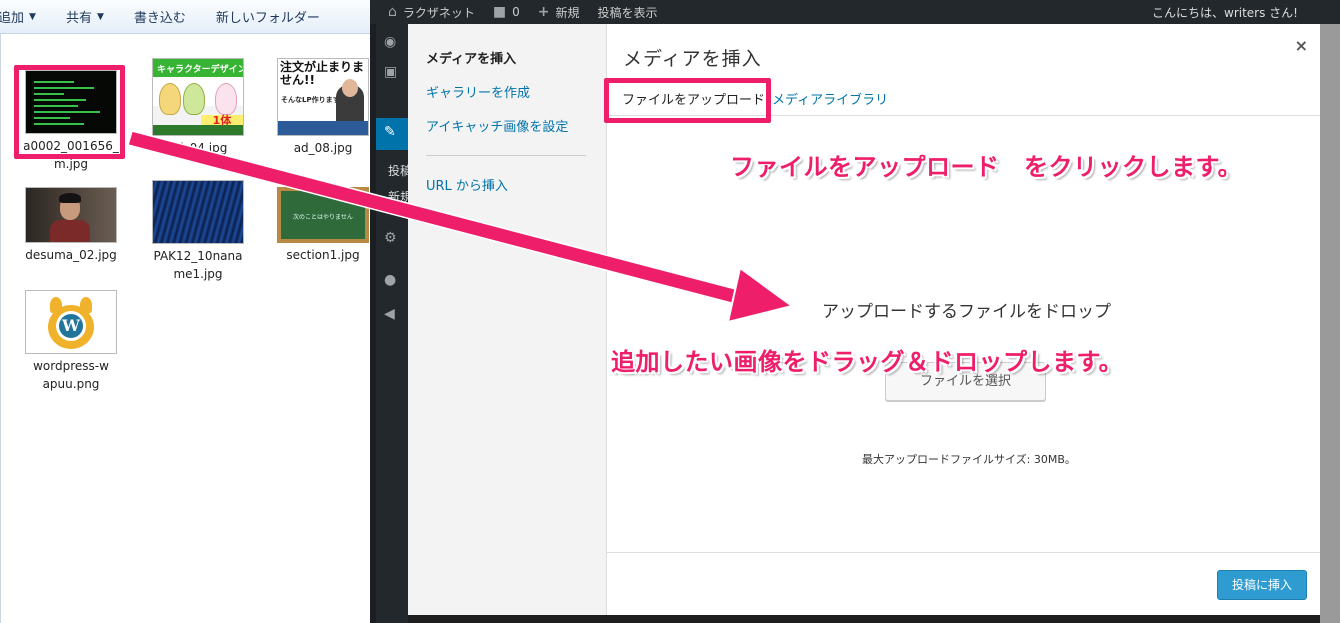 The width and height of the screenshot is (1340, 623). What do you see at coordinates (389, 314) in the screenshot?
I see `collapse-icon: ◀` at bounding box center [389, 314].